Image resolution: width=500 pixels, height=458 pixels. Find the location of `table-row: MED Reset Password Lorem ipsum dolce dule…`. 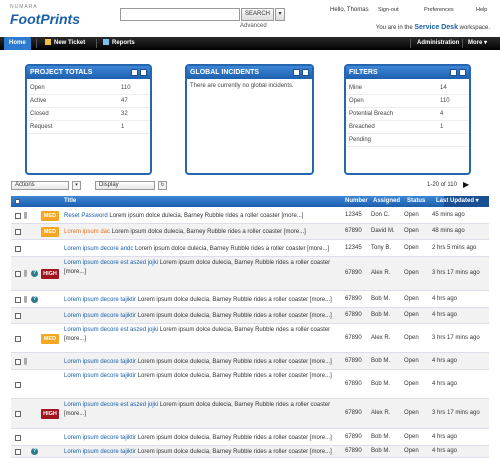

table-row: MED Reset Password Lorem ipsum dolce dule… is located at coordinates (250, 215).